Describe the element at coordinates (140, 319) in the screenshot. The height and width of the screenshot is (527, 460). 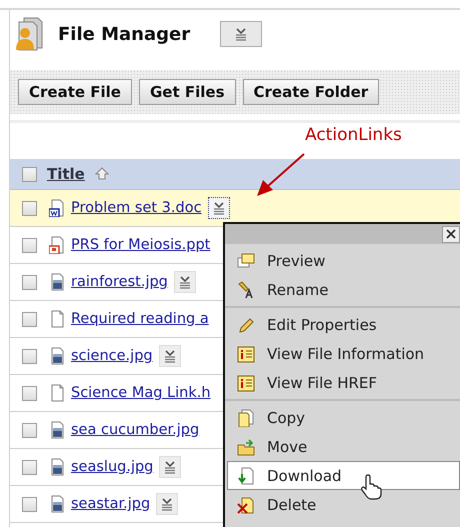
I see `file-link: Required reading a` at that location.